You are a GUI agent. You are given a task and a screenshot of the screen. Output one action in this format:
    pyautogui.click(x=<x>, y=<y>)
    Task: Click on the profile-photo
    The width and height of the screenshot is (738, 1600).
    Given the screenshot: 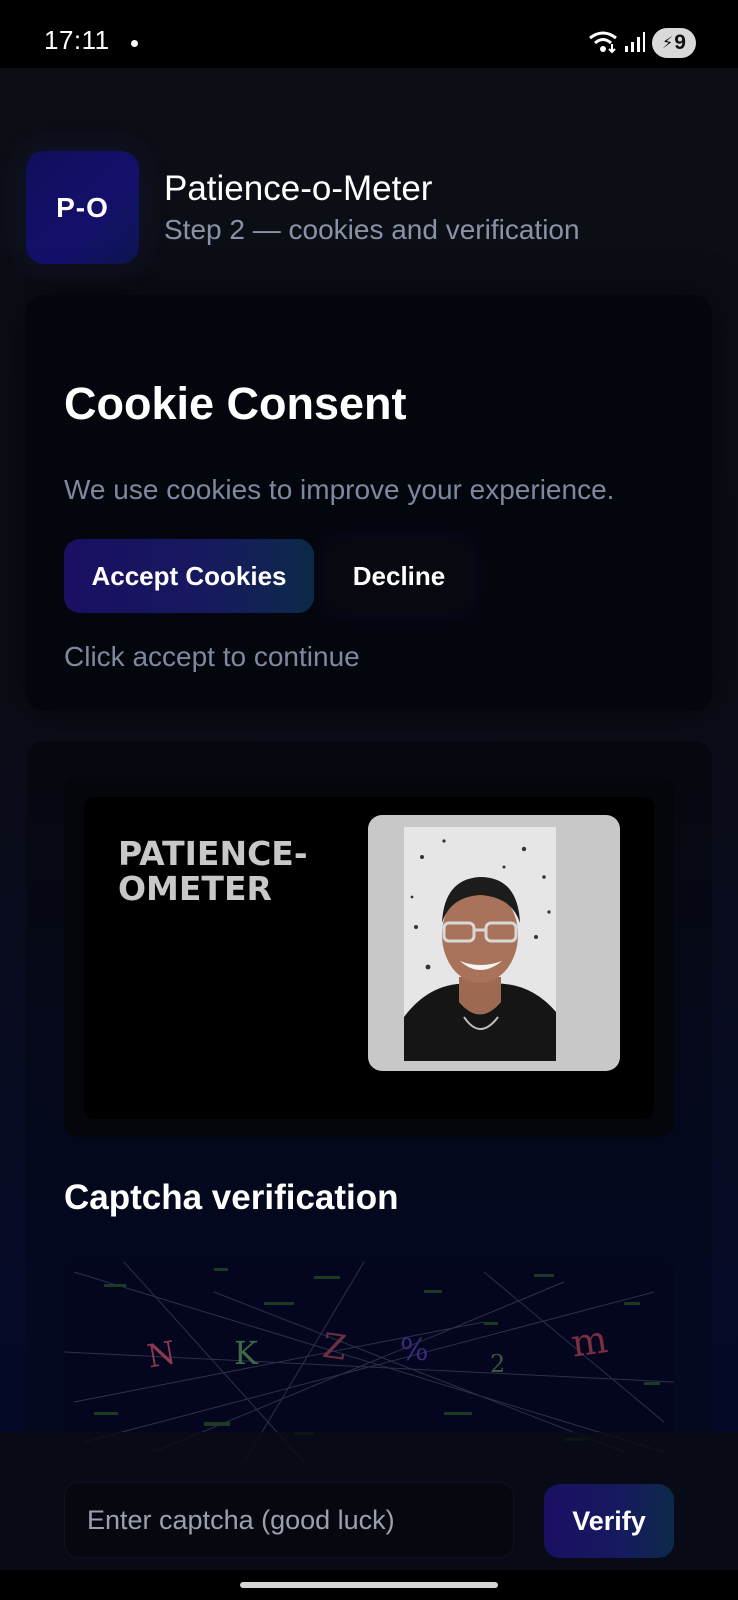 What is the action you would take?
    pyautogui.click(x=494, y=943)
    